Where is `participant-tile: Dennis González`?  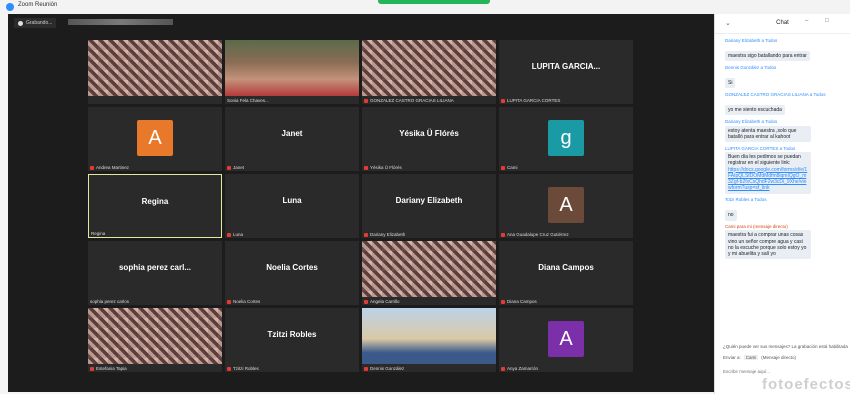
participant-tile: Dennis González is located at coordinates (429, 340).